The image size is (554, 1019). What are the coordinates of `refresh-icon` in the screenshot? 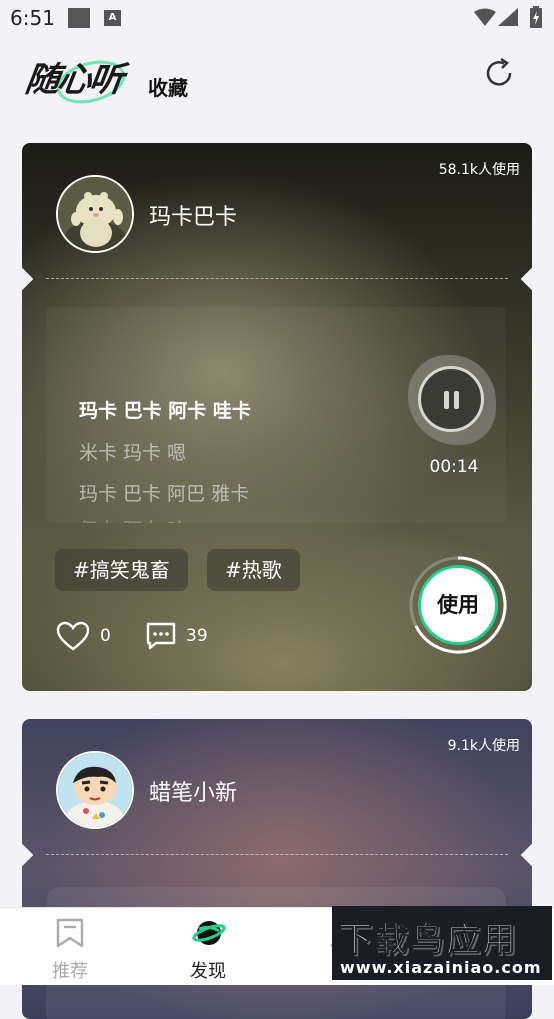 It's located at (499, 73).